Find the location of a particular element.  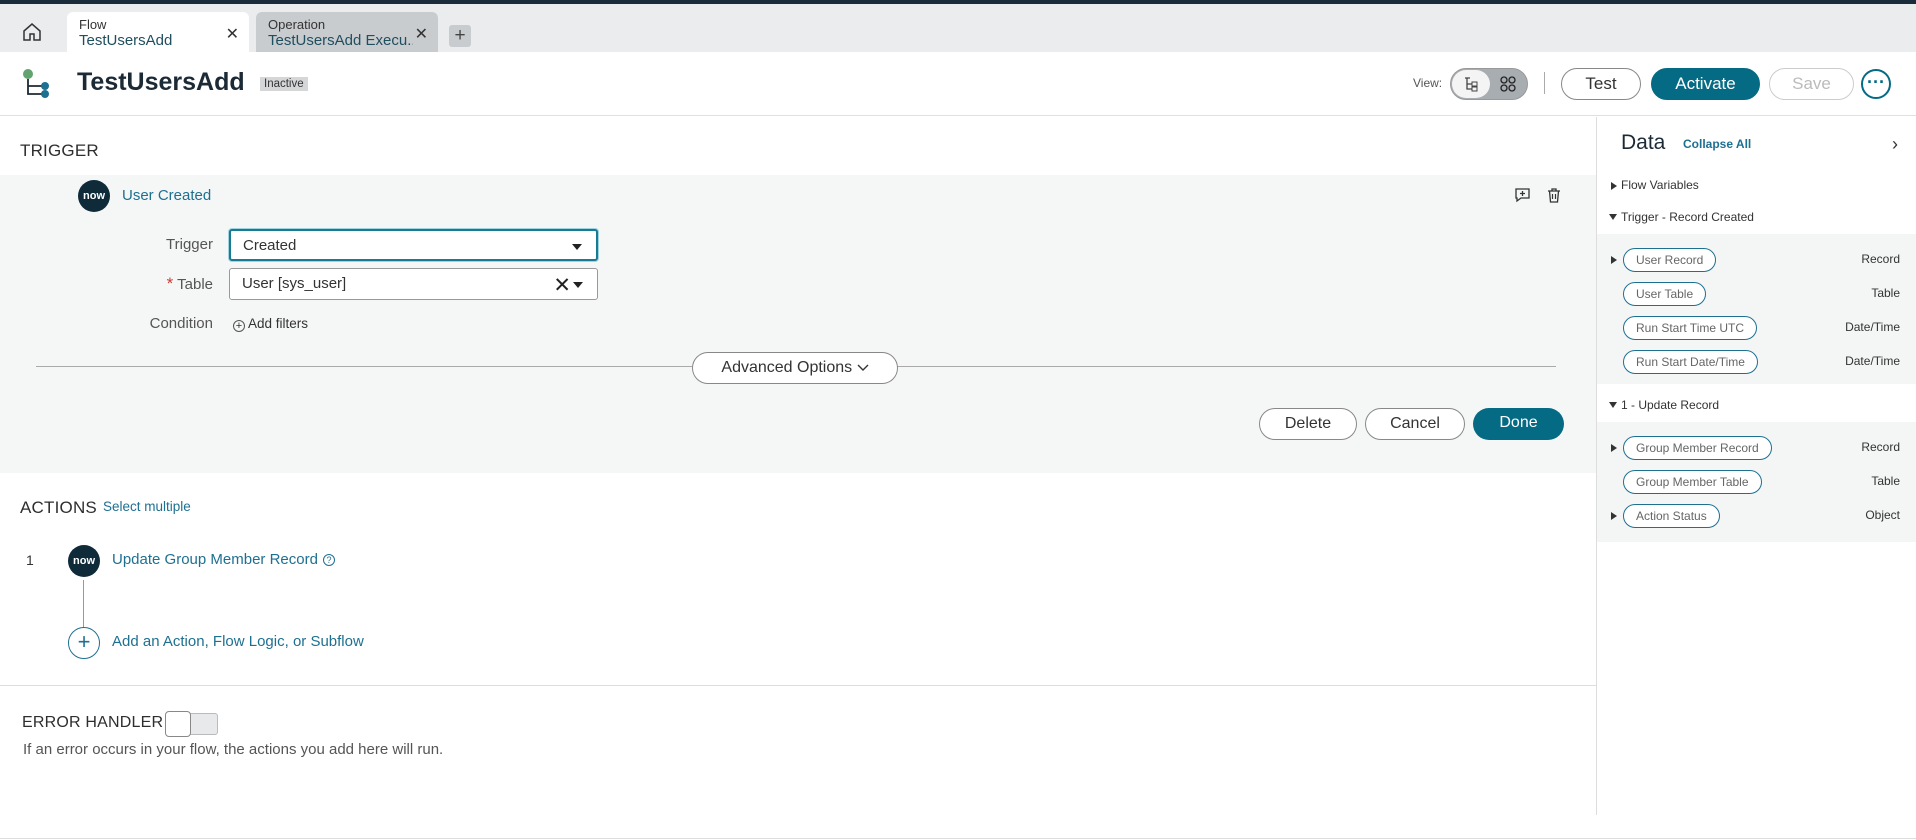

activate-button: Activate is located at coordinates (1705, 84).